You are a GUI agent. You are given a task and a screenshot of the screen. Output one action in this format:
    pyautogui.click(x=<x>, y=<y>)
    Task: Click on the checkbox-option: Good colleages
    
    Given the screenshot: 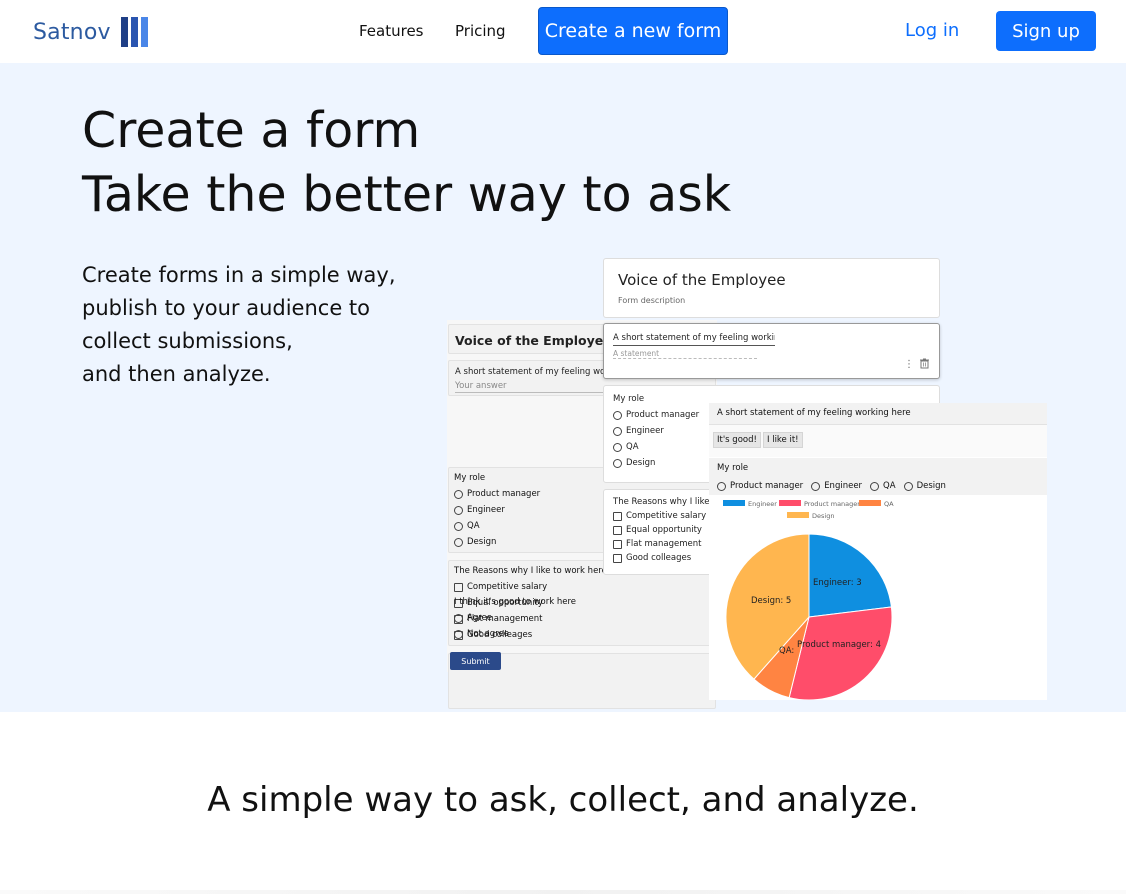 What is the action you would take?
    pyautogui.click(x=659, y=558)
    